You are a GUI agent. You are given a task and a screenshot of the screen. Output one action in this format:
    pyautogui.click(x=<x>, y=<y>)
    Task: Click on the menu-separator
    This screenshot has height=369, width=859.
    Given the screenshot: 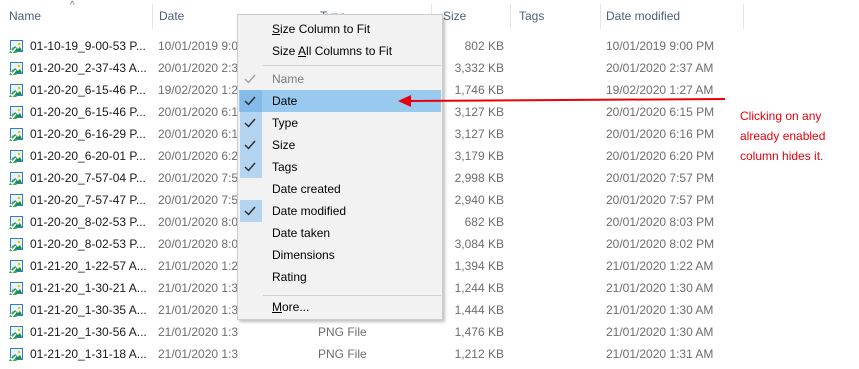 What is the action you would take?
    pyautogui.click(x=352, y=65)
    